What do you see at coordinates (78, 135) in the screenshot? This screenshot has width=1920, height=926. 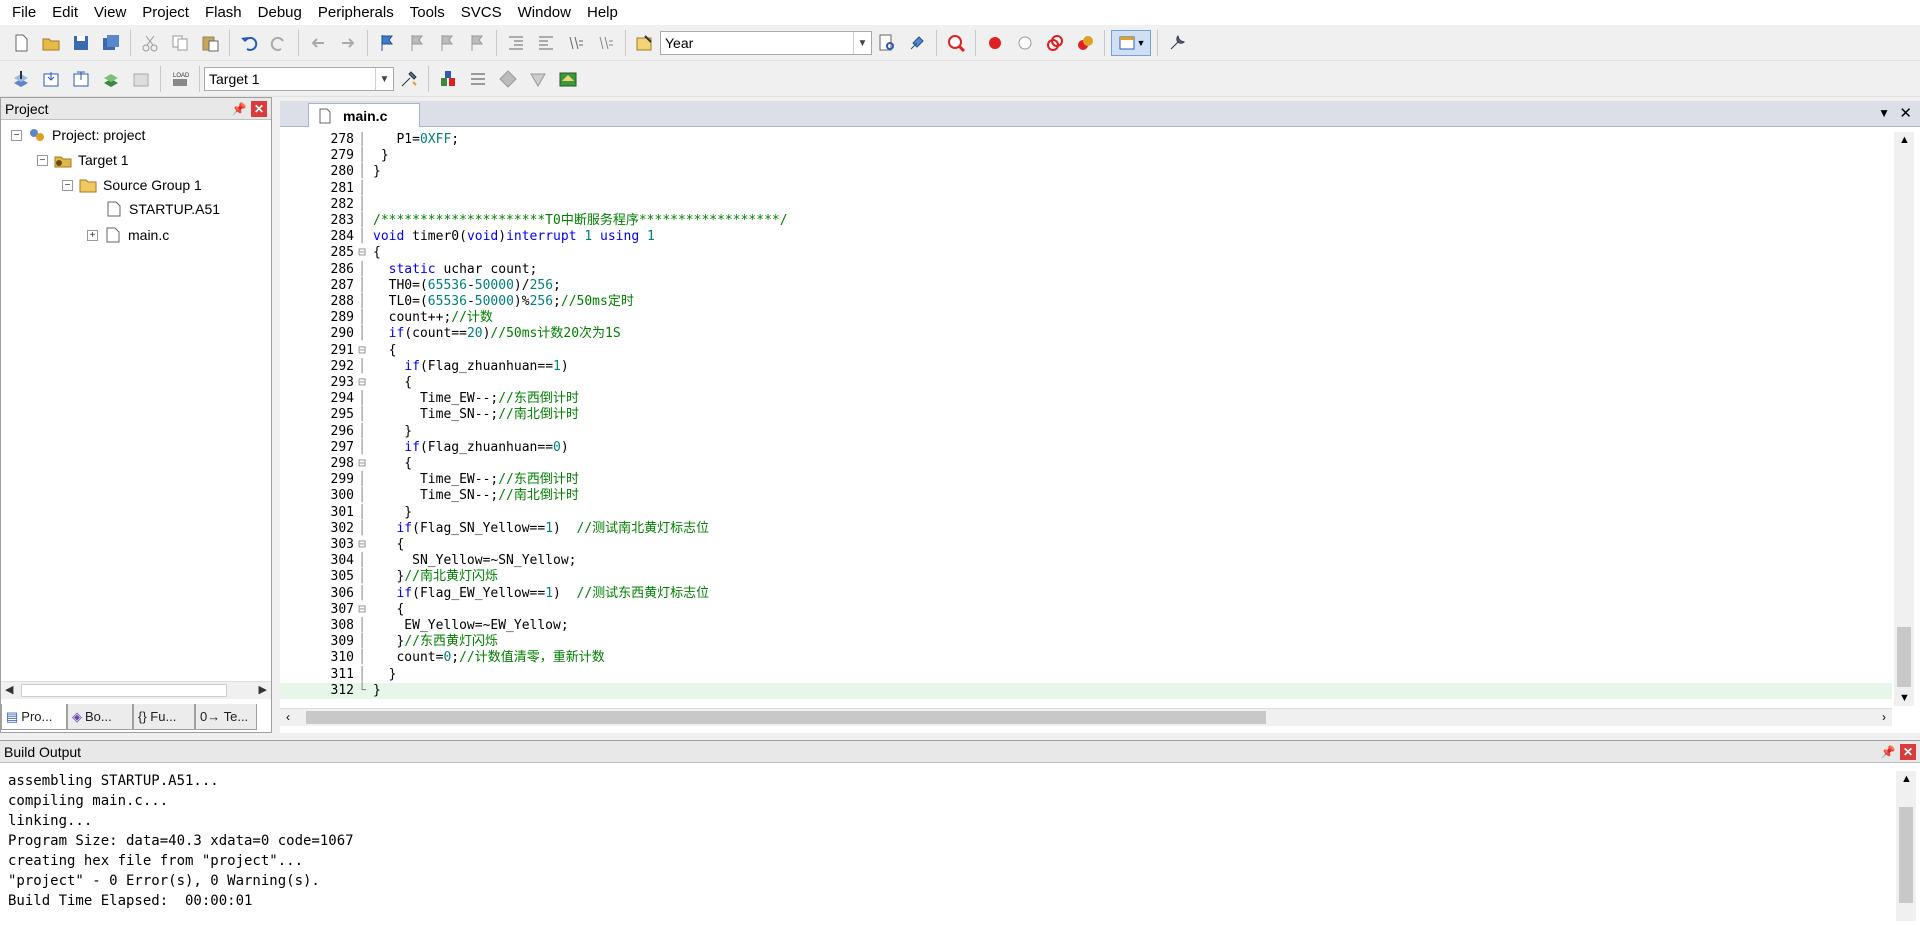 I see `tree-item-project: − Project: project` at bounding box center [78, 135].